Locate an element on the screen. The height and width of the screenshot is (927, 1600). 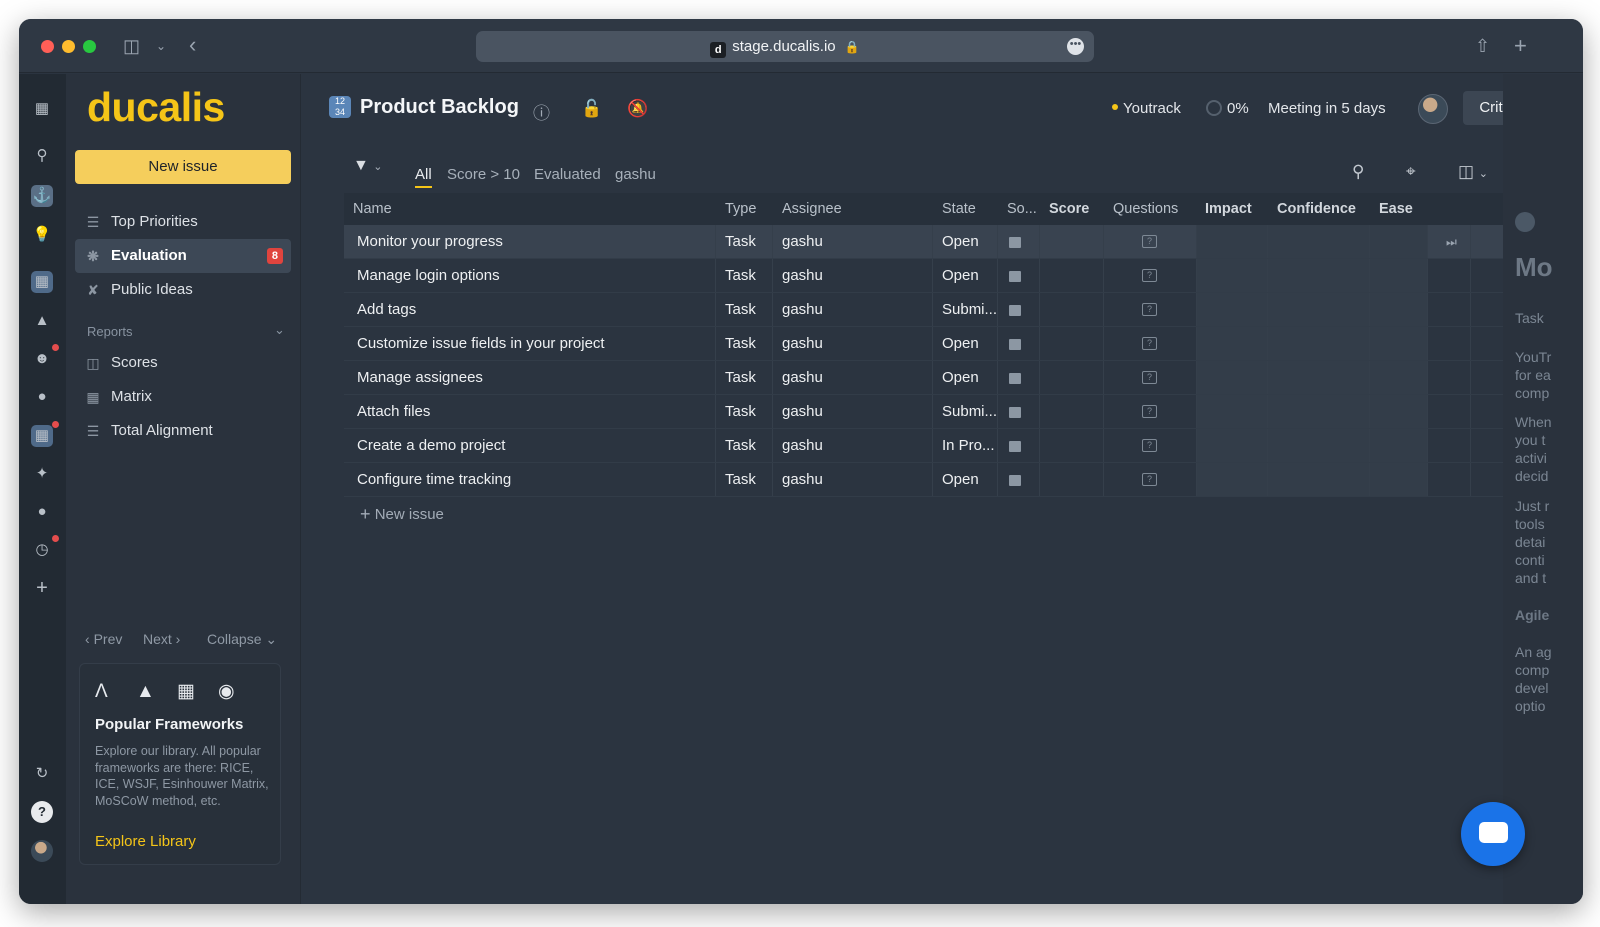
unlock-icon: 🔓 is located at coordinates (591, 109).